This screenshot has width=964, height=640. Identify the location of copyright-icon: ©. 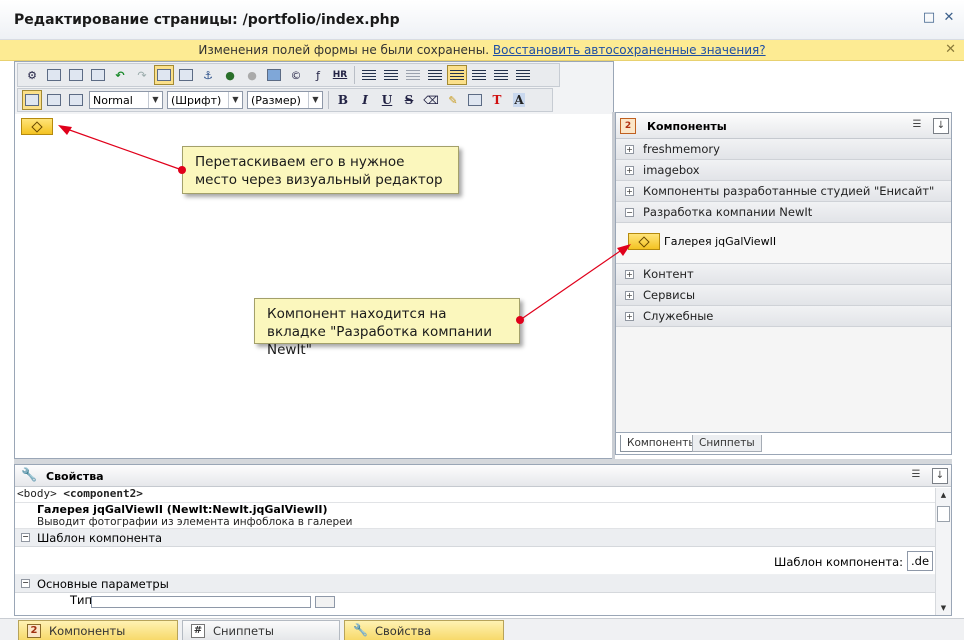
(296, 75).